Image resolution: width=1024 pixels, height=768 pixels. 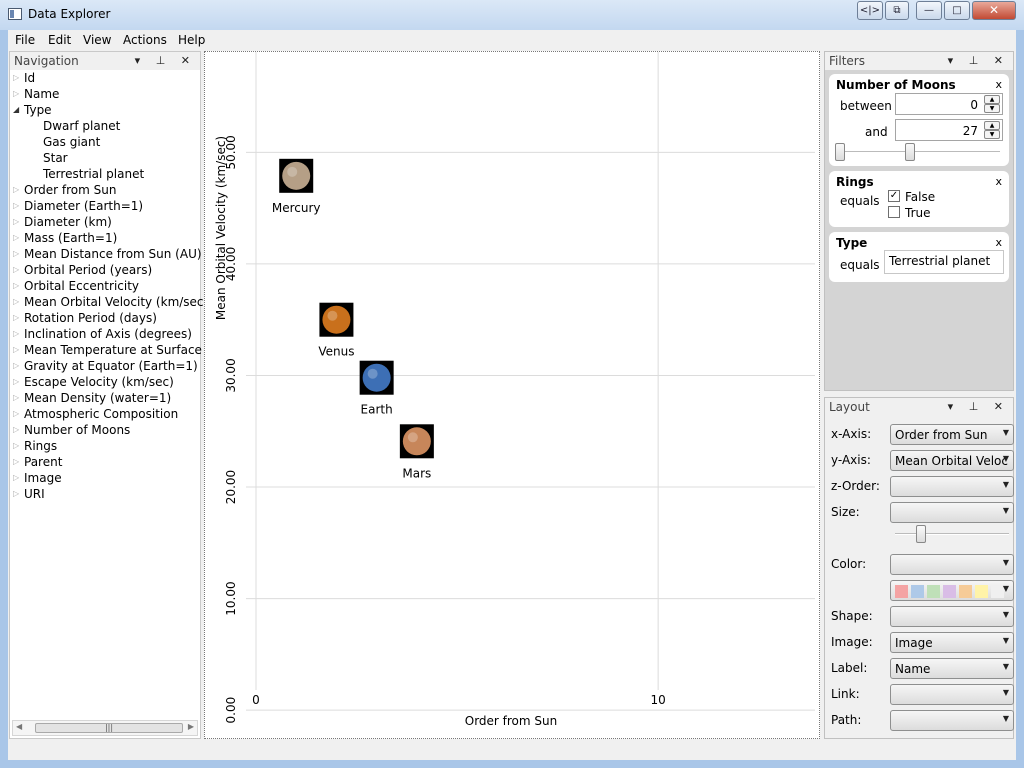 What do you see at coordinates (920, 534) in the screenshot?
I see `size-slider-thumb` at bounding box center [920, 534].